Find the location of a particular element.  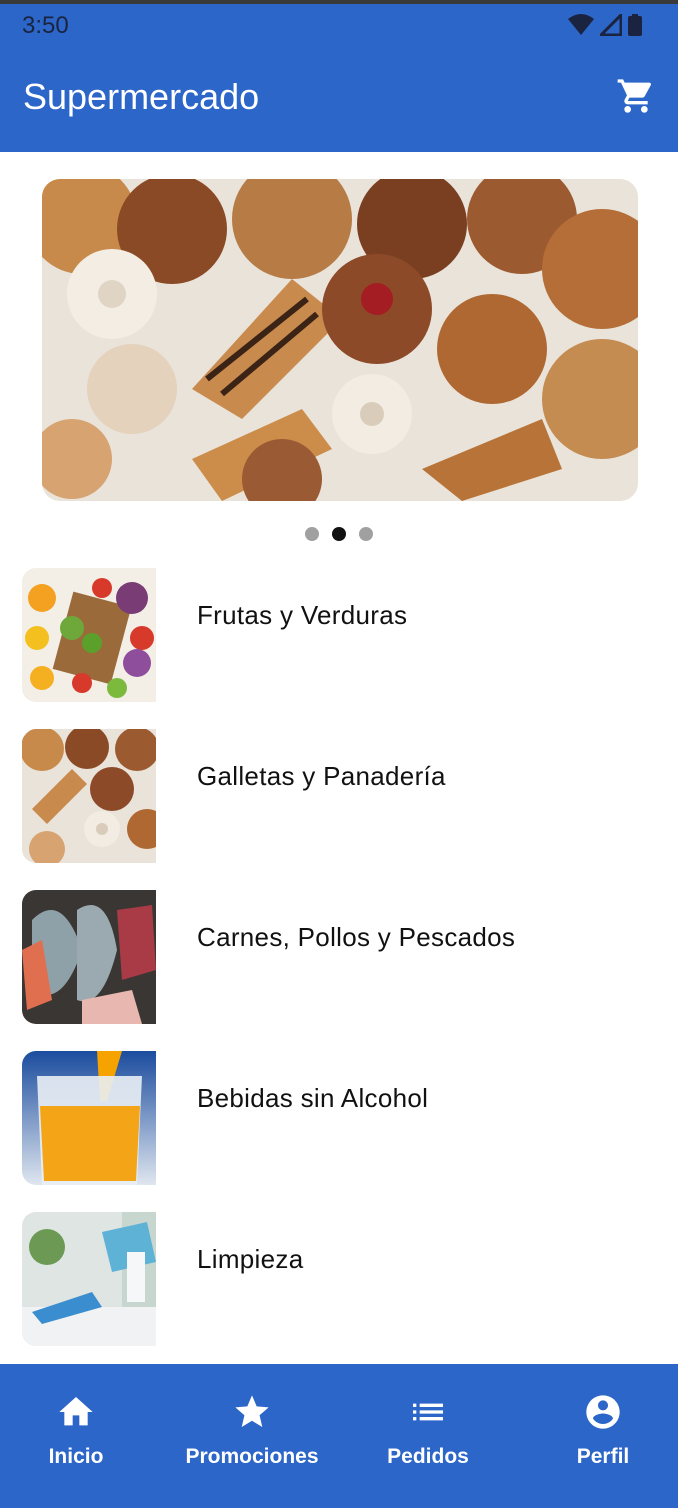

cleaning-image is located at coordinates (89, 1279).